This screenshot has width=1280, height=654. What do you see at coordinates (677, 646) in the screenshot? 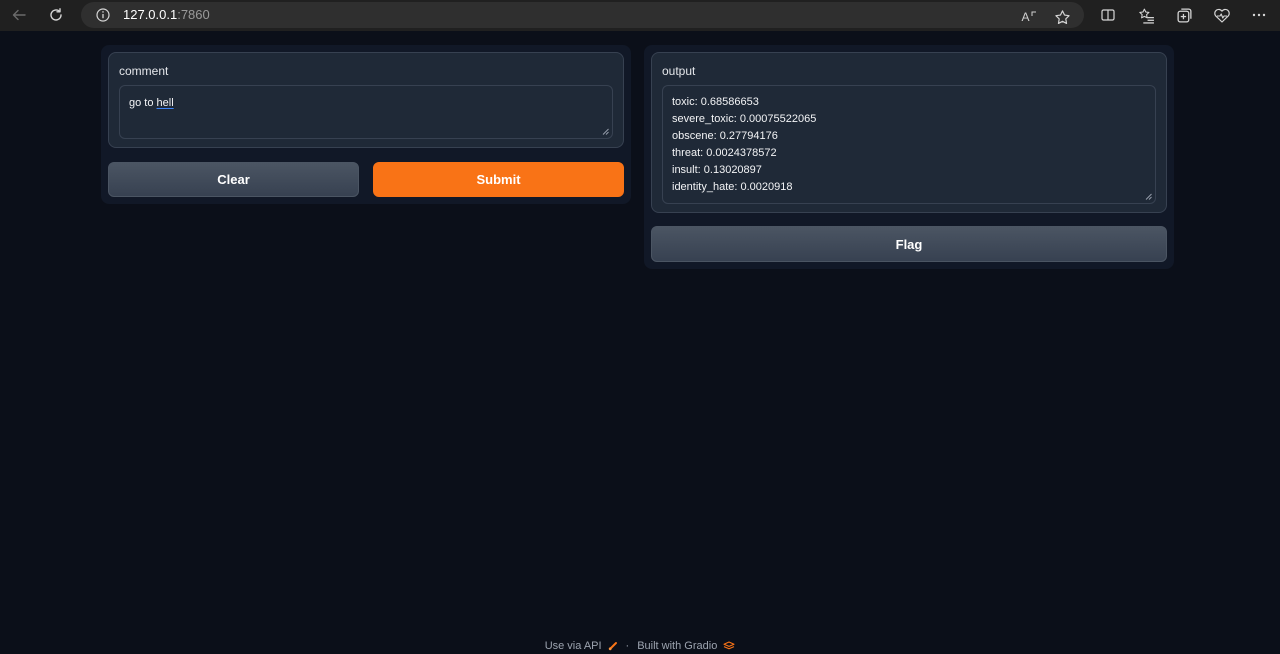
I see `built-with-gradio-link: Built with Gradio` at bounding box center [677, 646].